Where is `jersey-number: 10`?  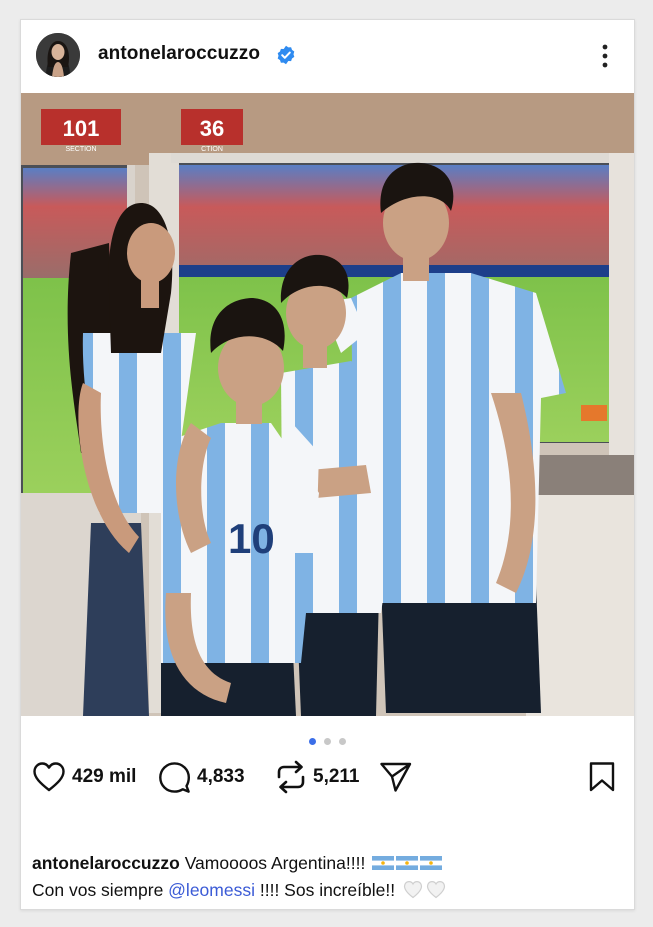 jersey-number: 10 is located at coordinates (251, 538).